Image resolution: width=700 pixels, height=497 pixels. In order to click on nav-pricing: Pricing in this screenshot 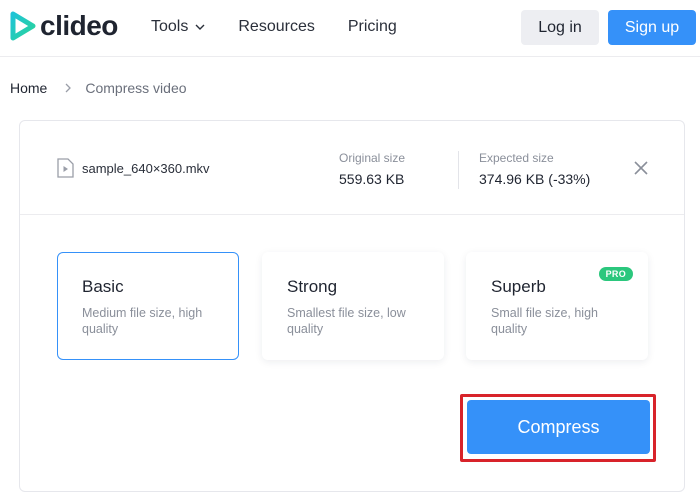, I will do `click(372, 27)`.